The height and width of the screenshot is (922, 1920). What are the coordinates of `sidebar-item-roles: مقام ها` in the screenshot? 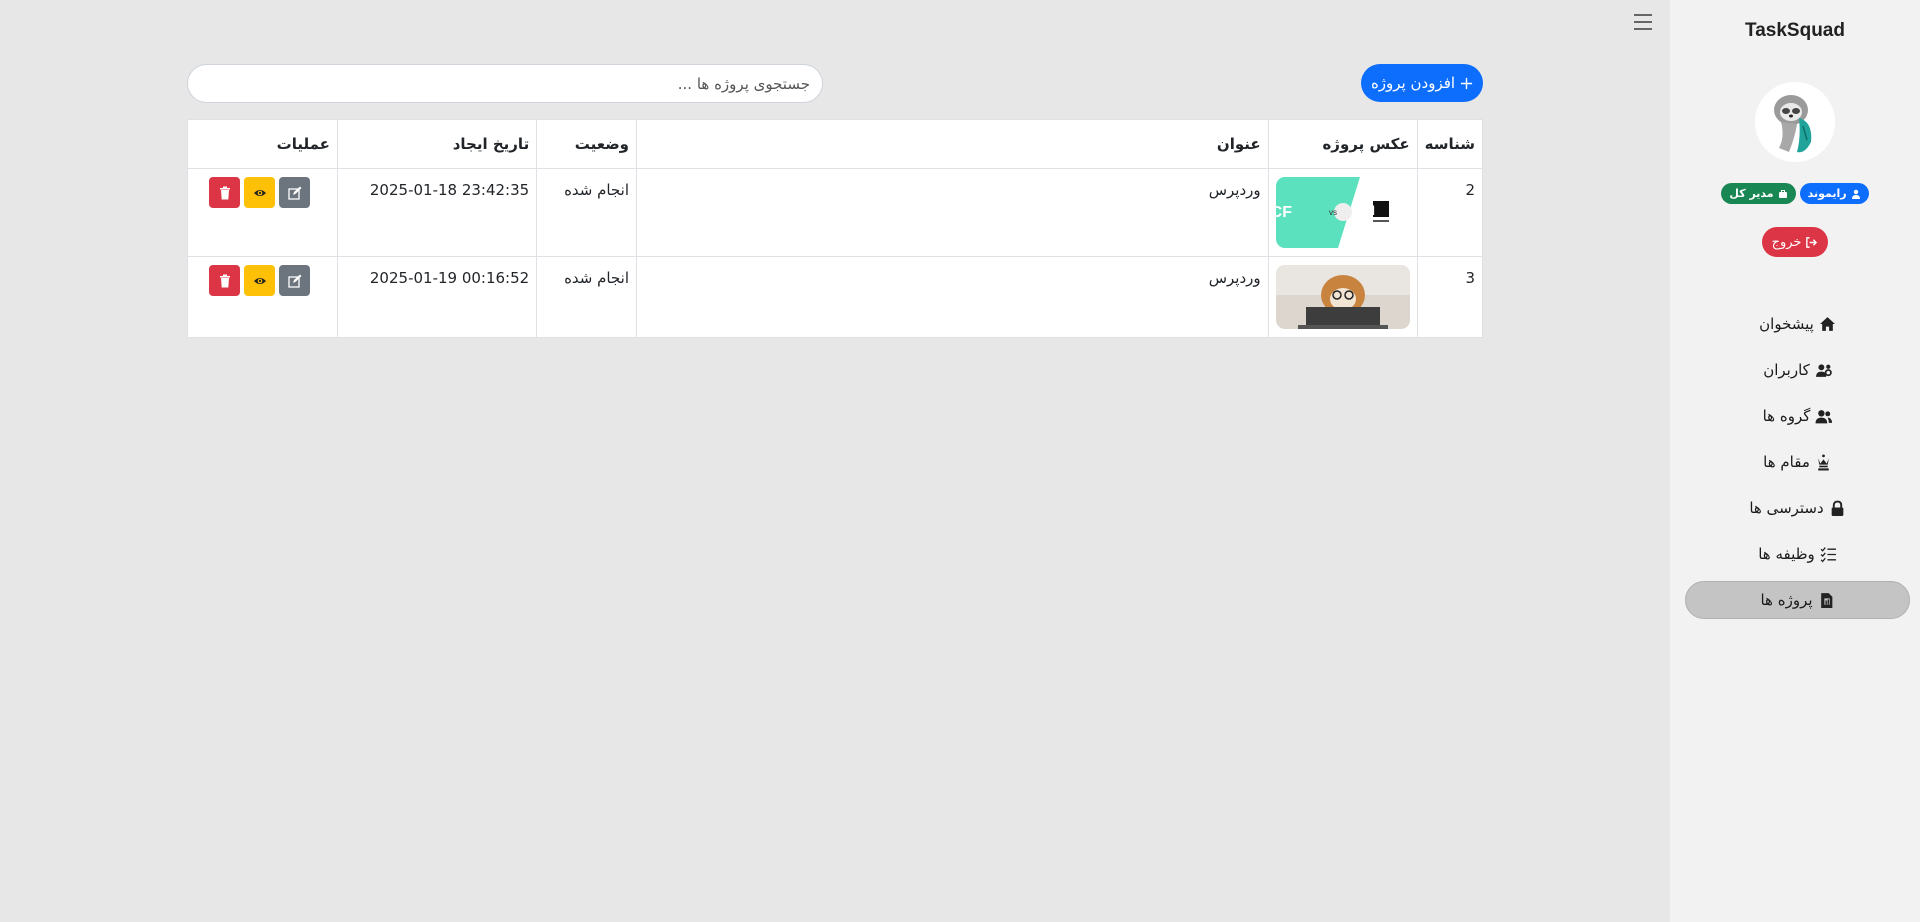 It's located at (1797, 462).